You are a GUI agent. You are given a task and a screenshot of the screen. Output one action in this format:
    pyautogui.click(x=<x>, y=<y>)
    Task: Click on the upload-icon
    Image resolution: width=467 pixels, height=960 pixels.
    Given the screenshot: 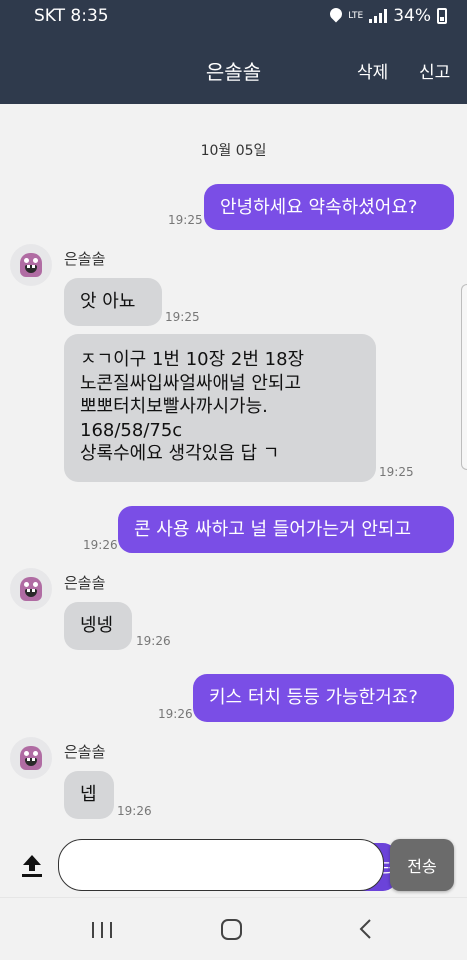 What is the action you would take?
    pyautogui.click(x=32, y=866)
    